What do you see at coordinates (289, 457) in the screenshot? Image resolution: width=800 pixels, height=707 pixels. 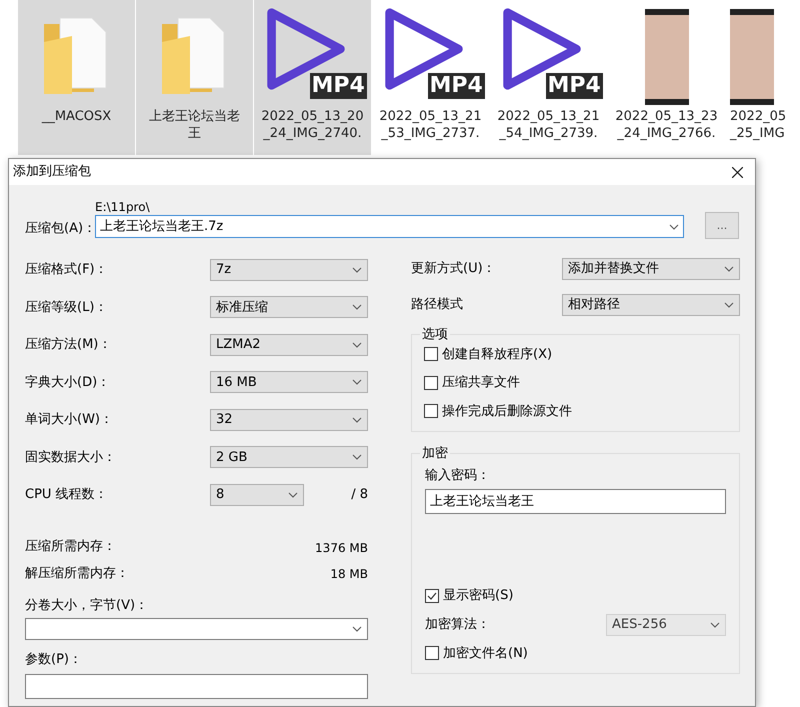 I see `dropdown-field: 2 GB` at bounding box center [289, 457].